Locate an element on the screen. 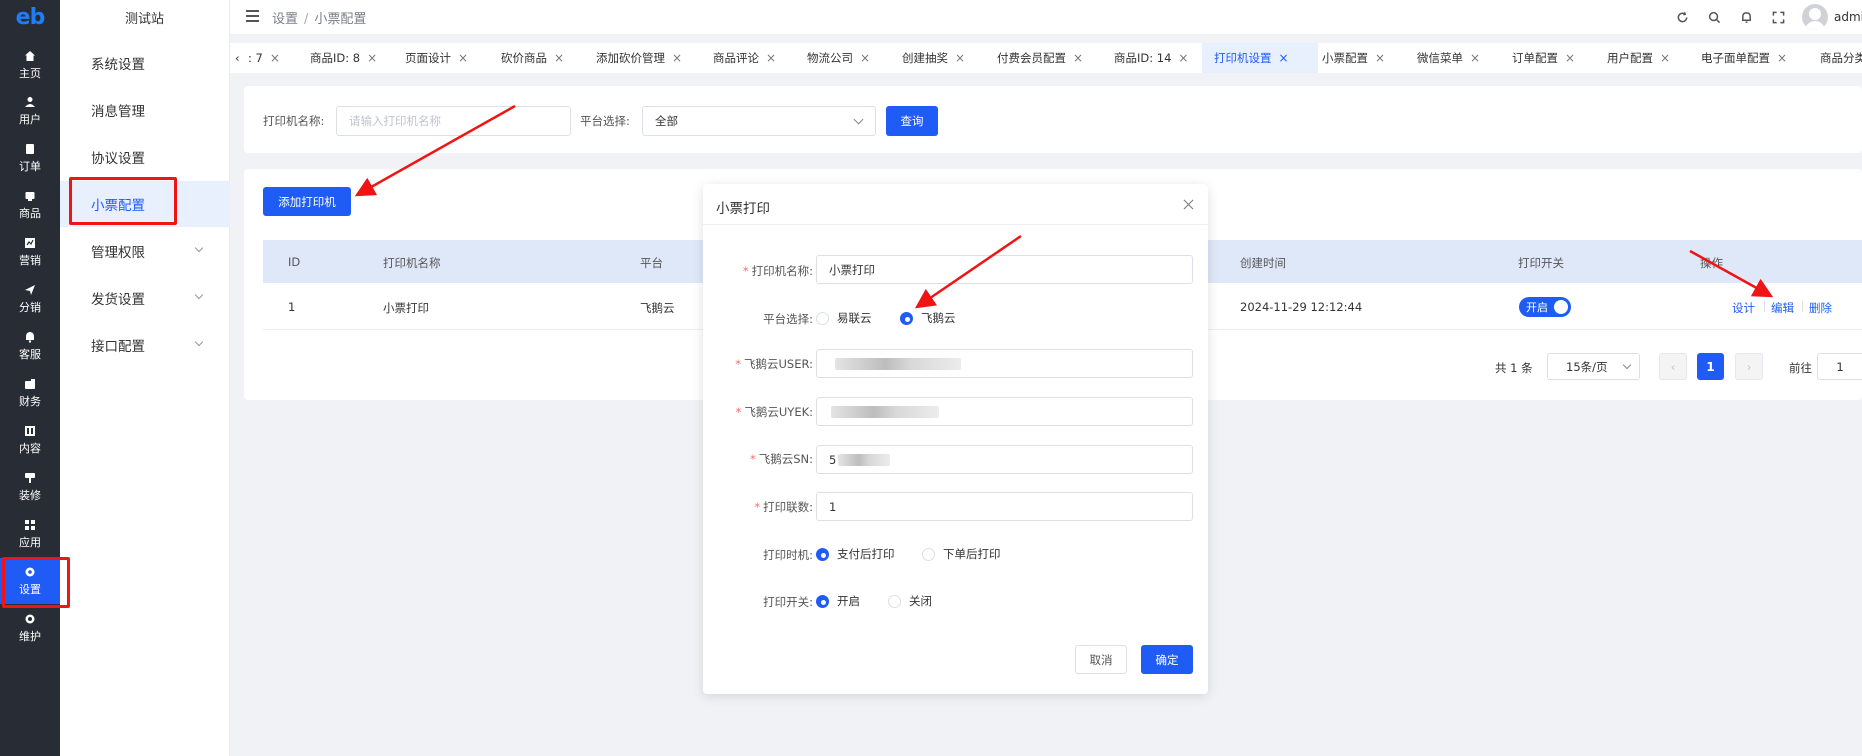 Image resolution: width=1862 pixels, height=756 pixels. search-icon is located at coordinates (1714, 17).